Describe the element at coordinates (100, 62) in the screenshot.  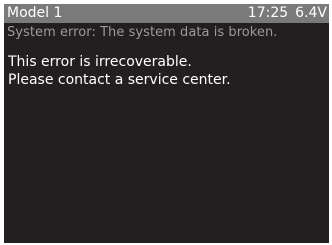
I see `error-message-line-1: This error is irrecoverable.` at that location.